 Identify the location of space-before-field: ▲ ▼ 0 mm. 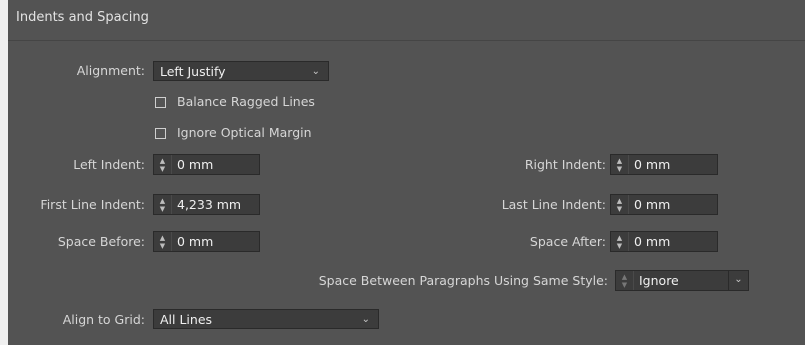
(206, 241).